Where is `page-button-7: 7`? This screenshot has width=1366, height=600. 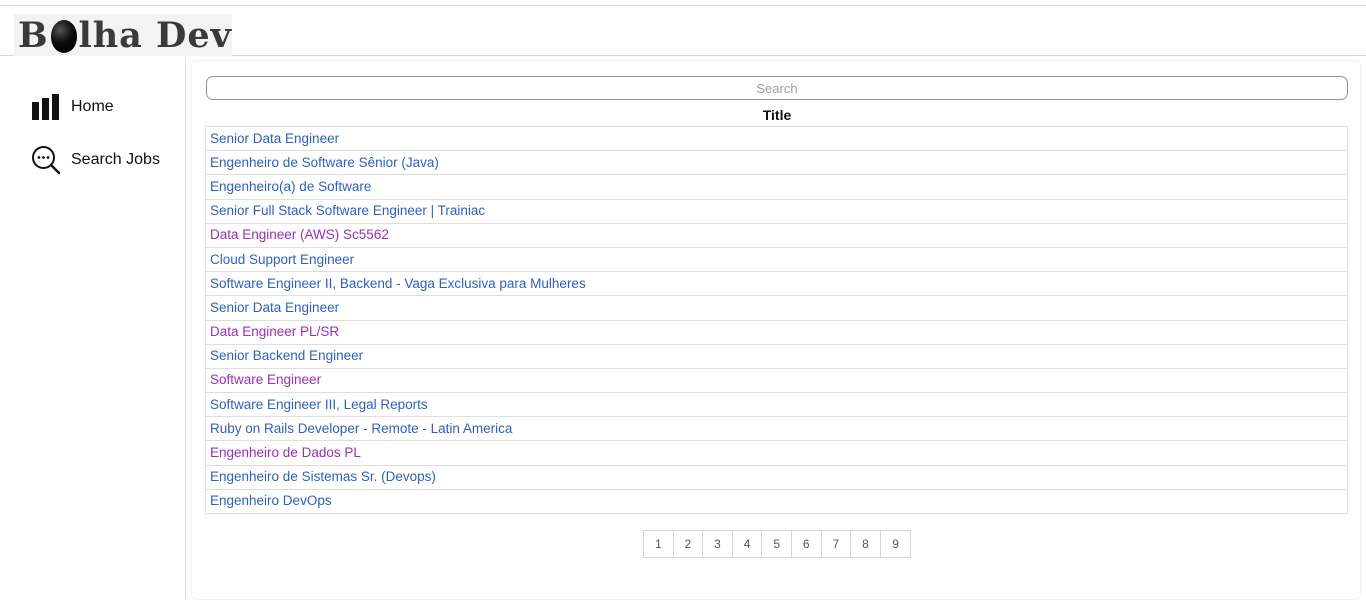
page-button-7: 7 is located at coordinates (837, 544).